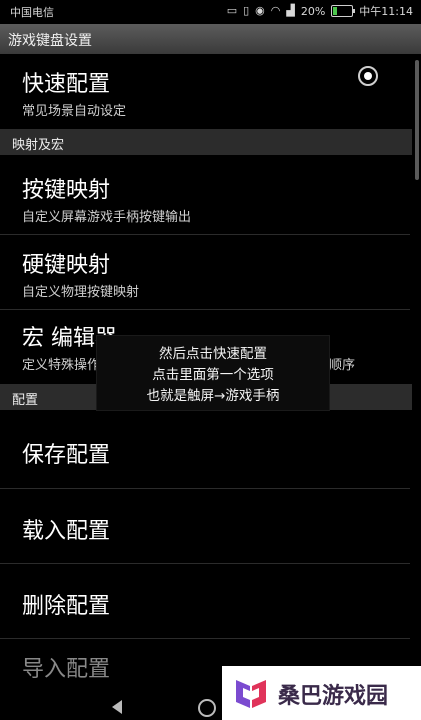 The image size is (421, 720). What do you see at coordinates (81, 292) in the screenshot?
I see `pref-summary: 自定义物理按键映射` at bounding box center [81, 292].